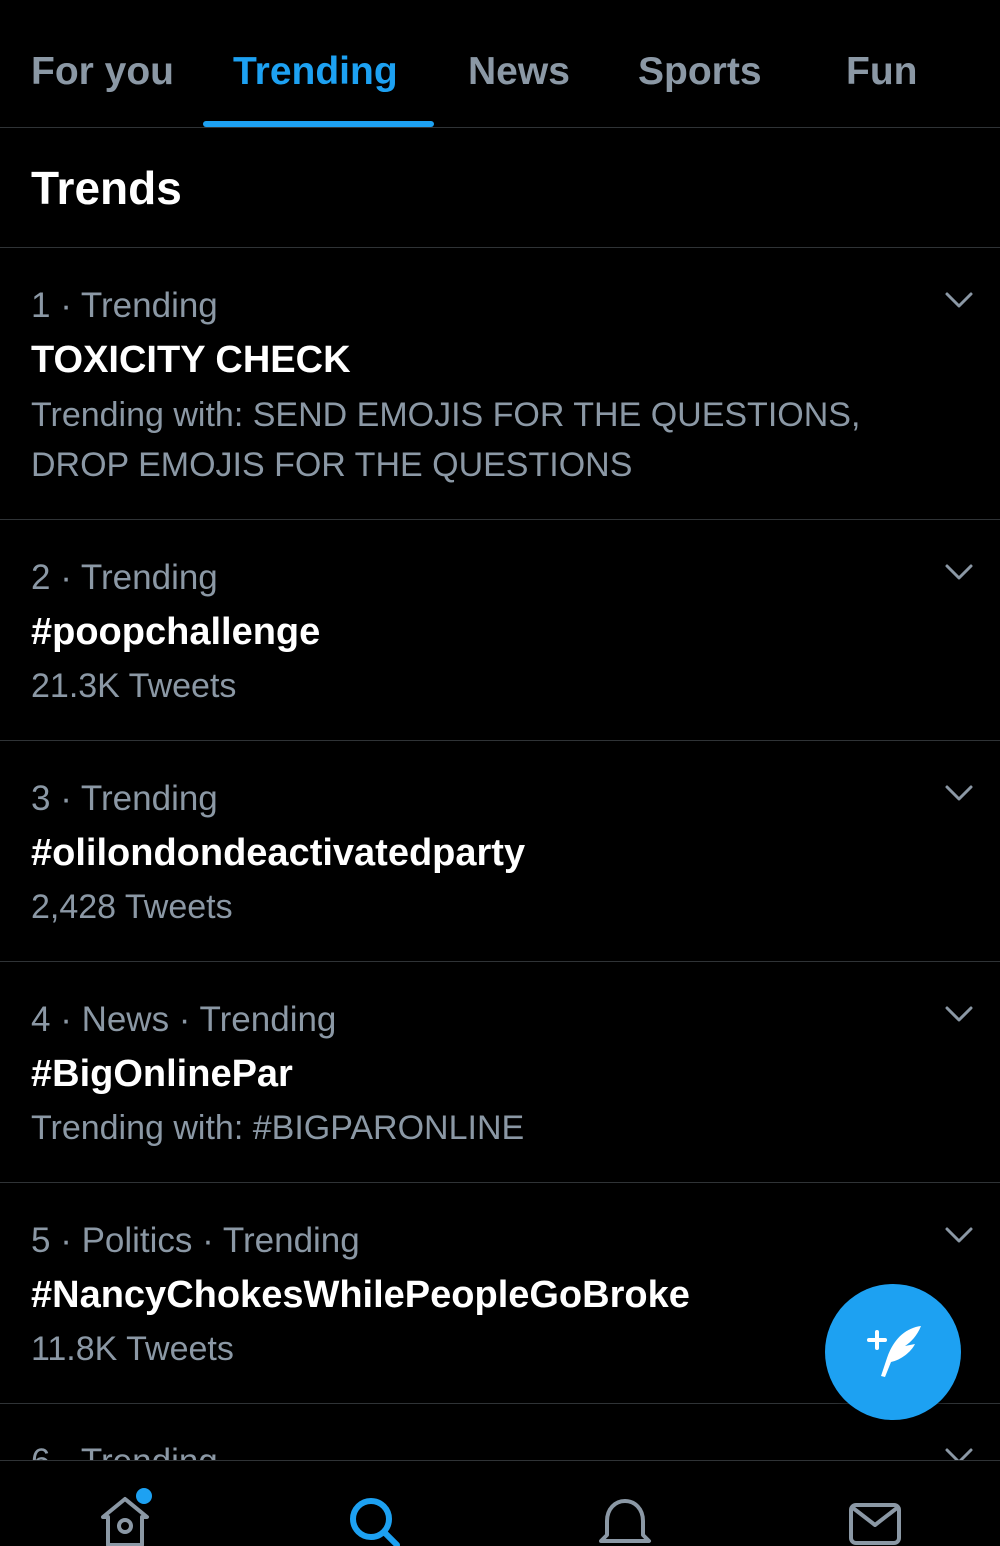  Describe the element at coordinates (318, 124) in the screenshot. I see `active-tab-indicator` at that location.